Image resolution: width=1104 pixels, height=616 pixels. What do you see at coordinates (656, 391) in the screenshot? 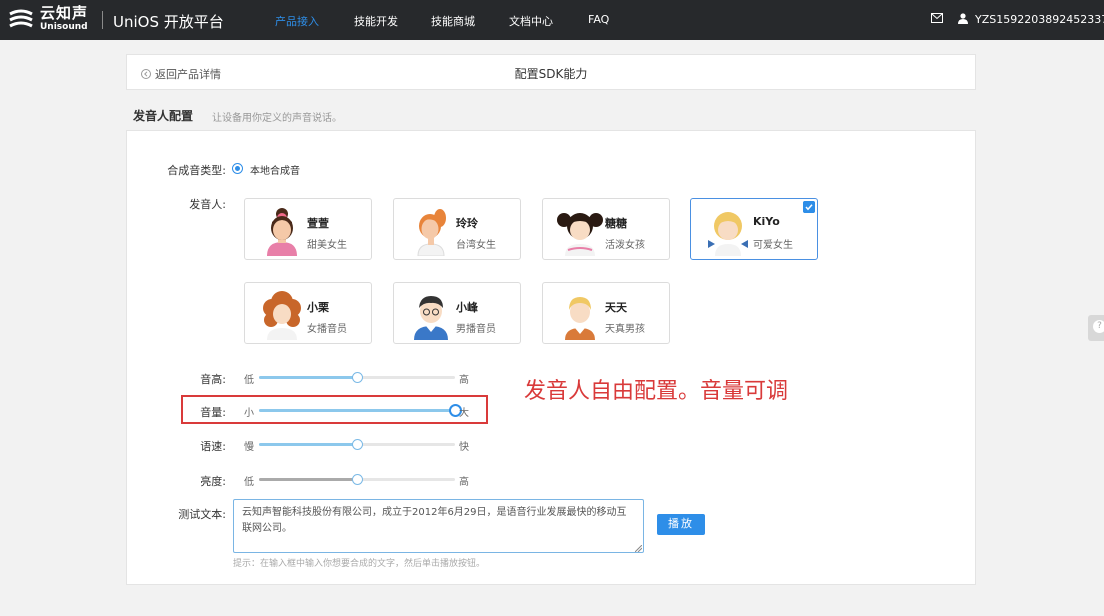
I see `annotation-text: 发音人自由配置。音量可调` at bounding box center [656, 391].